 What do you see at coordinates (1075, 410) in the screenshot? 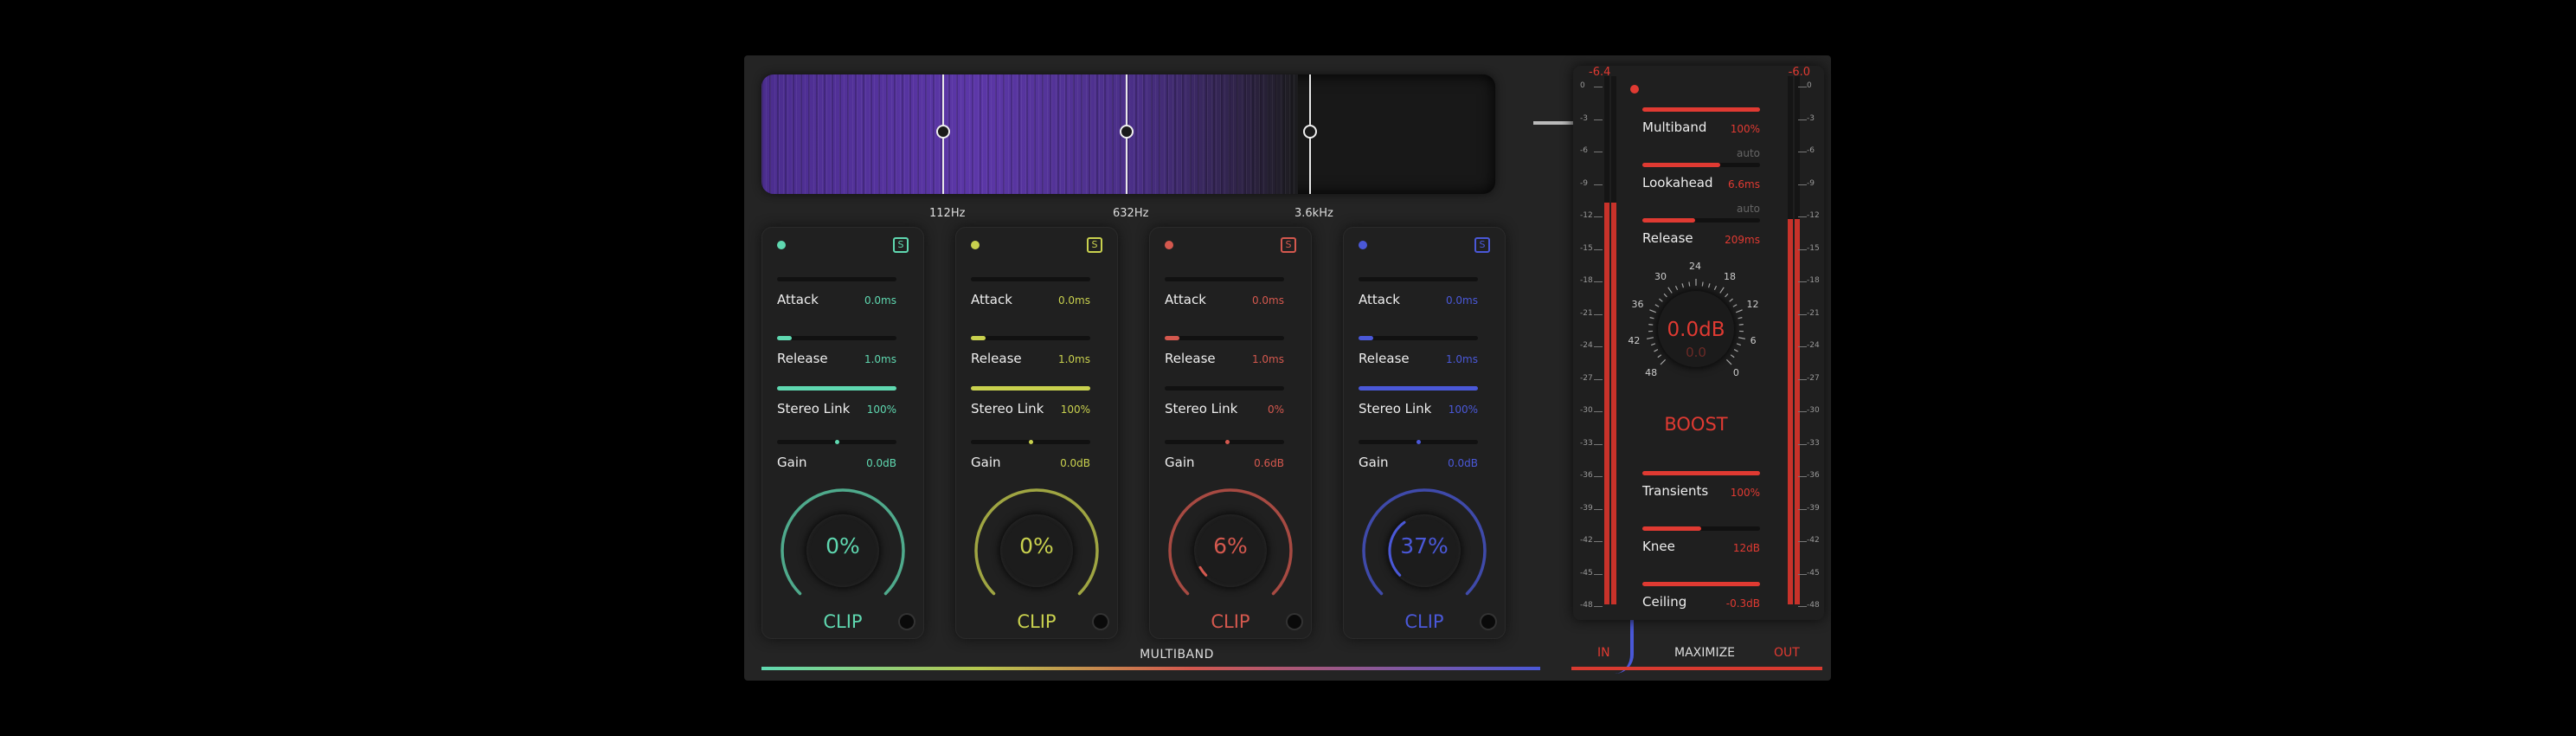
I see `band-stereo-value: 100%` at bounding box center [1075, 410].